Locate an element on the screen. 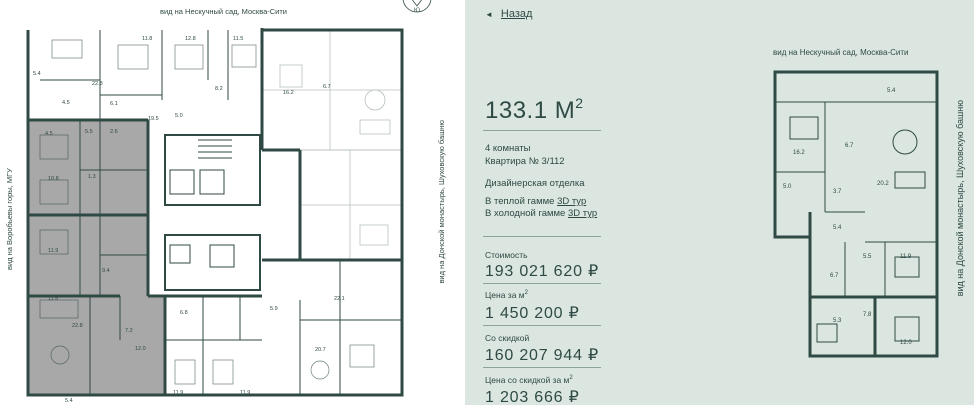  room-area: 12.8 is located at coordinates (190, 39).